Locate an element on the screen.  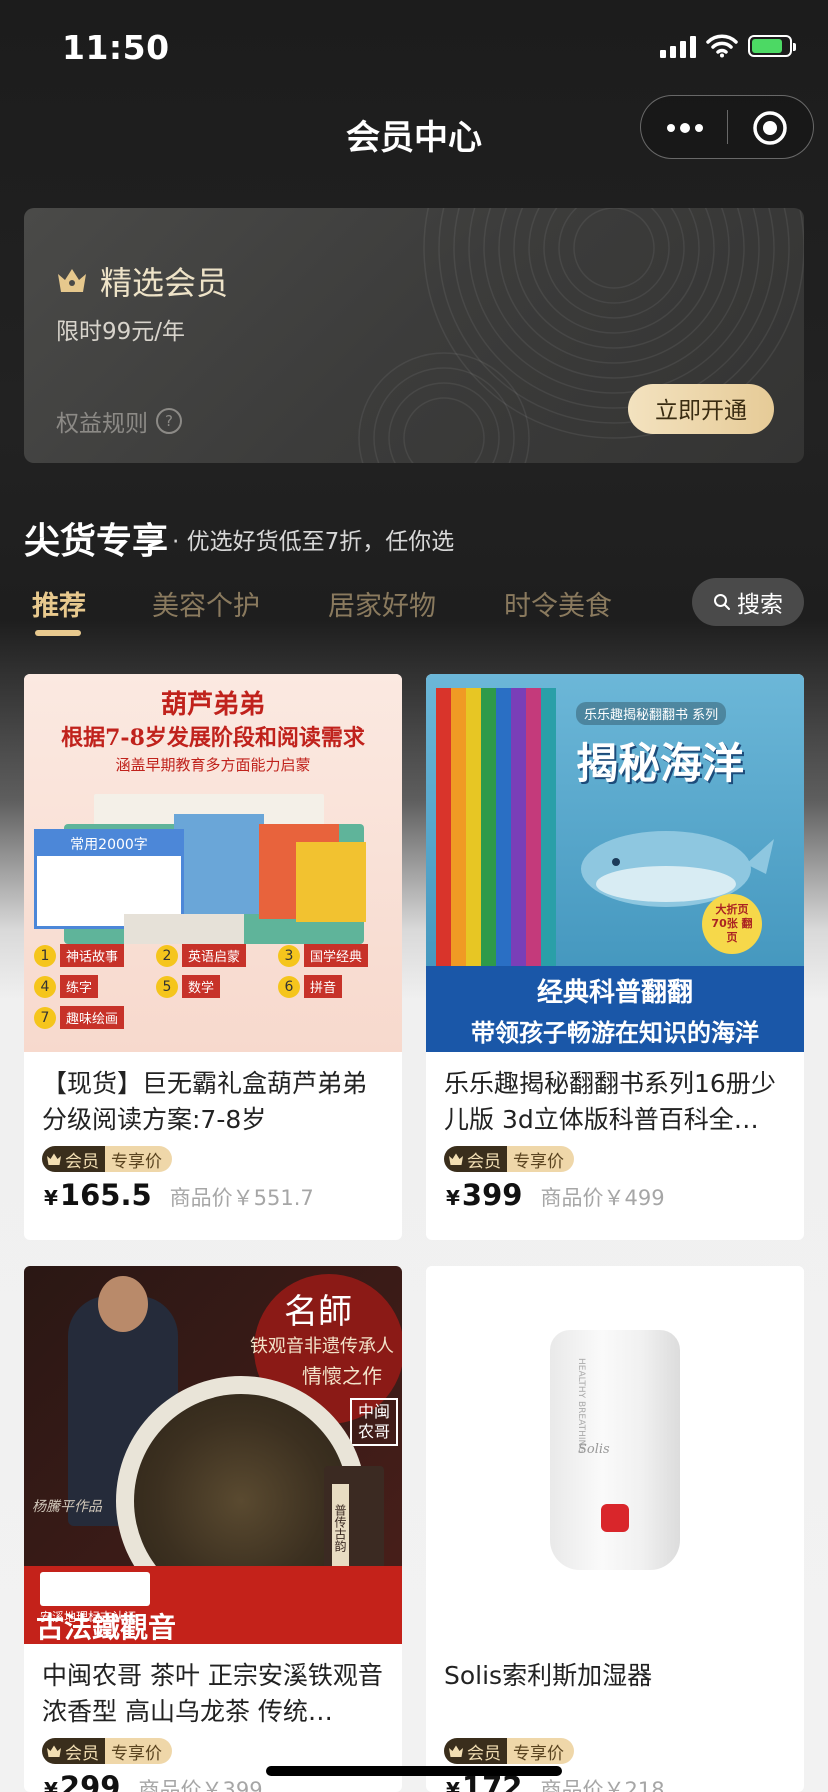
series-label: 乐乐趣揭秘翻翻书 系列 is located at coordinates (651, 713).